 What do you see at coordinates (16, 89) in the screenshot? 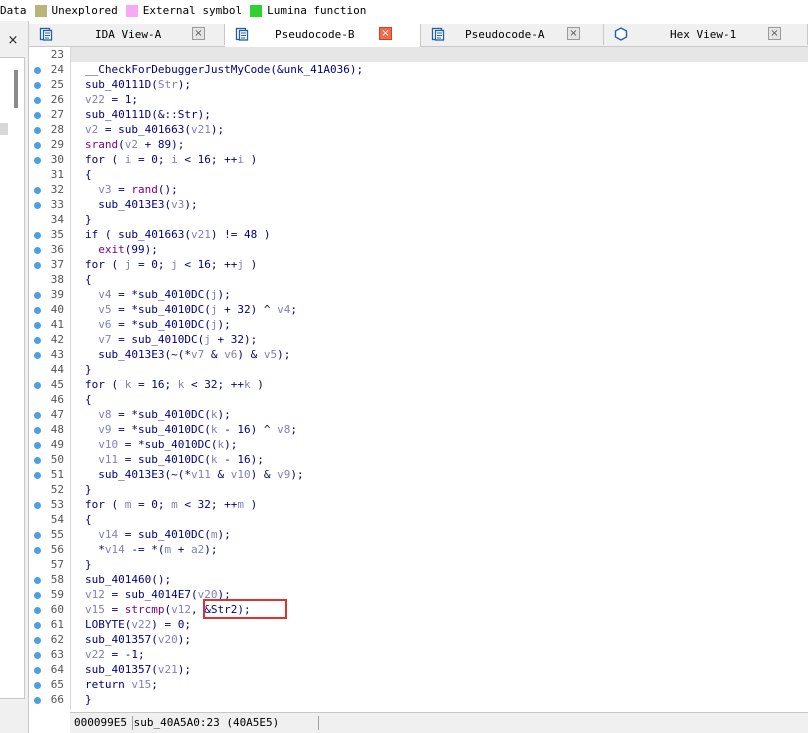
I see `left-panel-scrollbar-thumb` at bounding box center [16, 89].